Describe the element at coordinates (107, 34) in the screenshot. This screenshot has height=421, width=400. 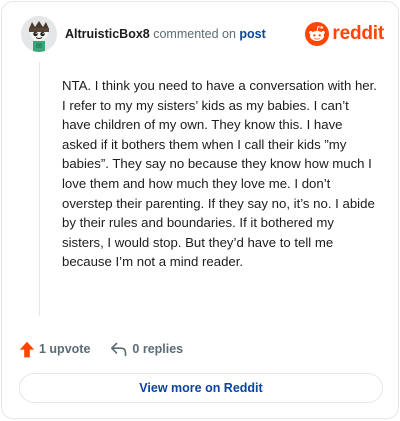
I see `author-name: AltruisticBox8` at that location.